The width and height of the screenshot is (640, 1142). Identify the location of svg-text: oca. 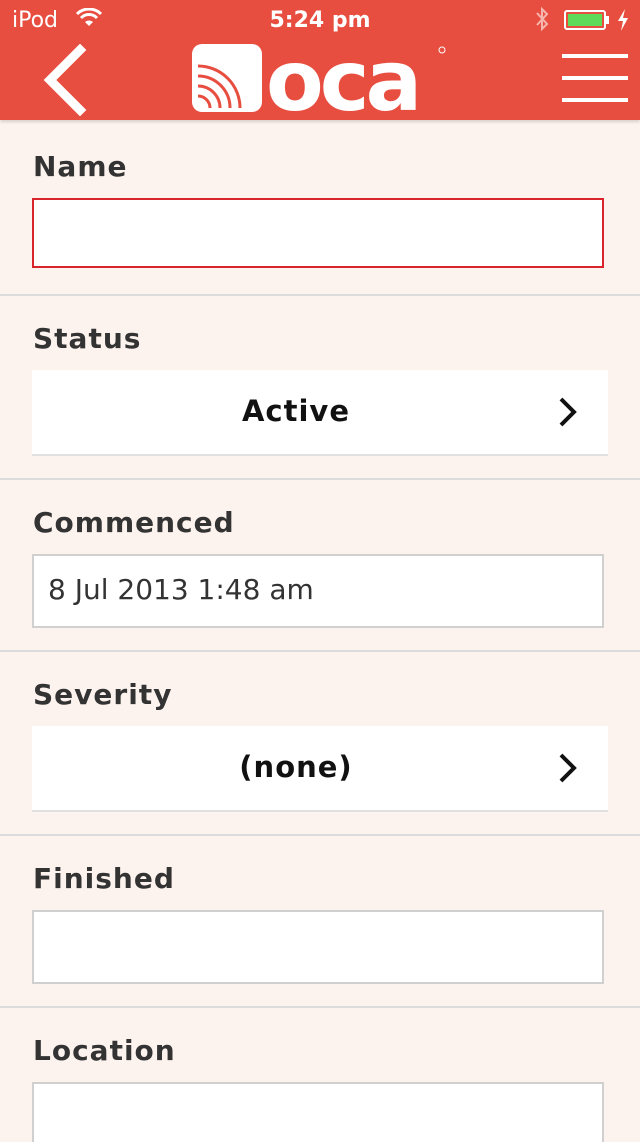
(342, 79).